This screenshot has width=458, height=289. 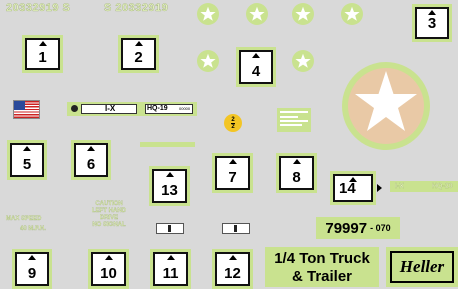 What do you see at coordinates (232, 269) in the screenshot?
I see `decal-12: 12` at bounding box center [232, 269].